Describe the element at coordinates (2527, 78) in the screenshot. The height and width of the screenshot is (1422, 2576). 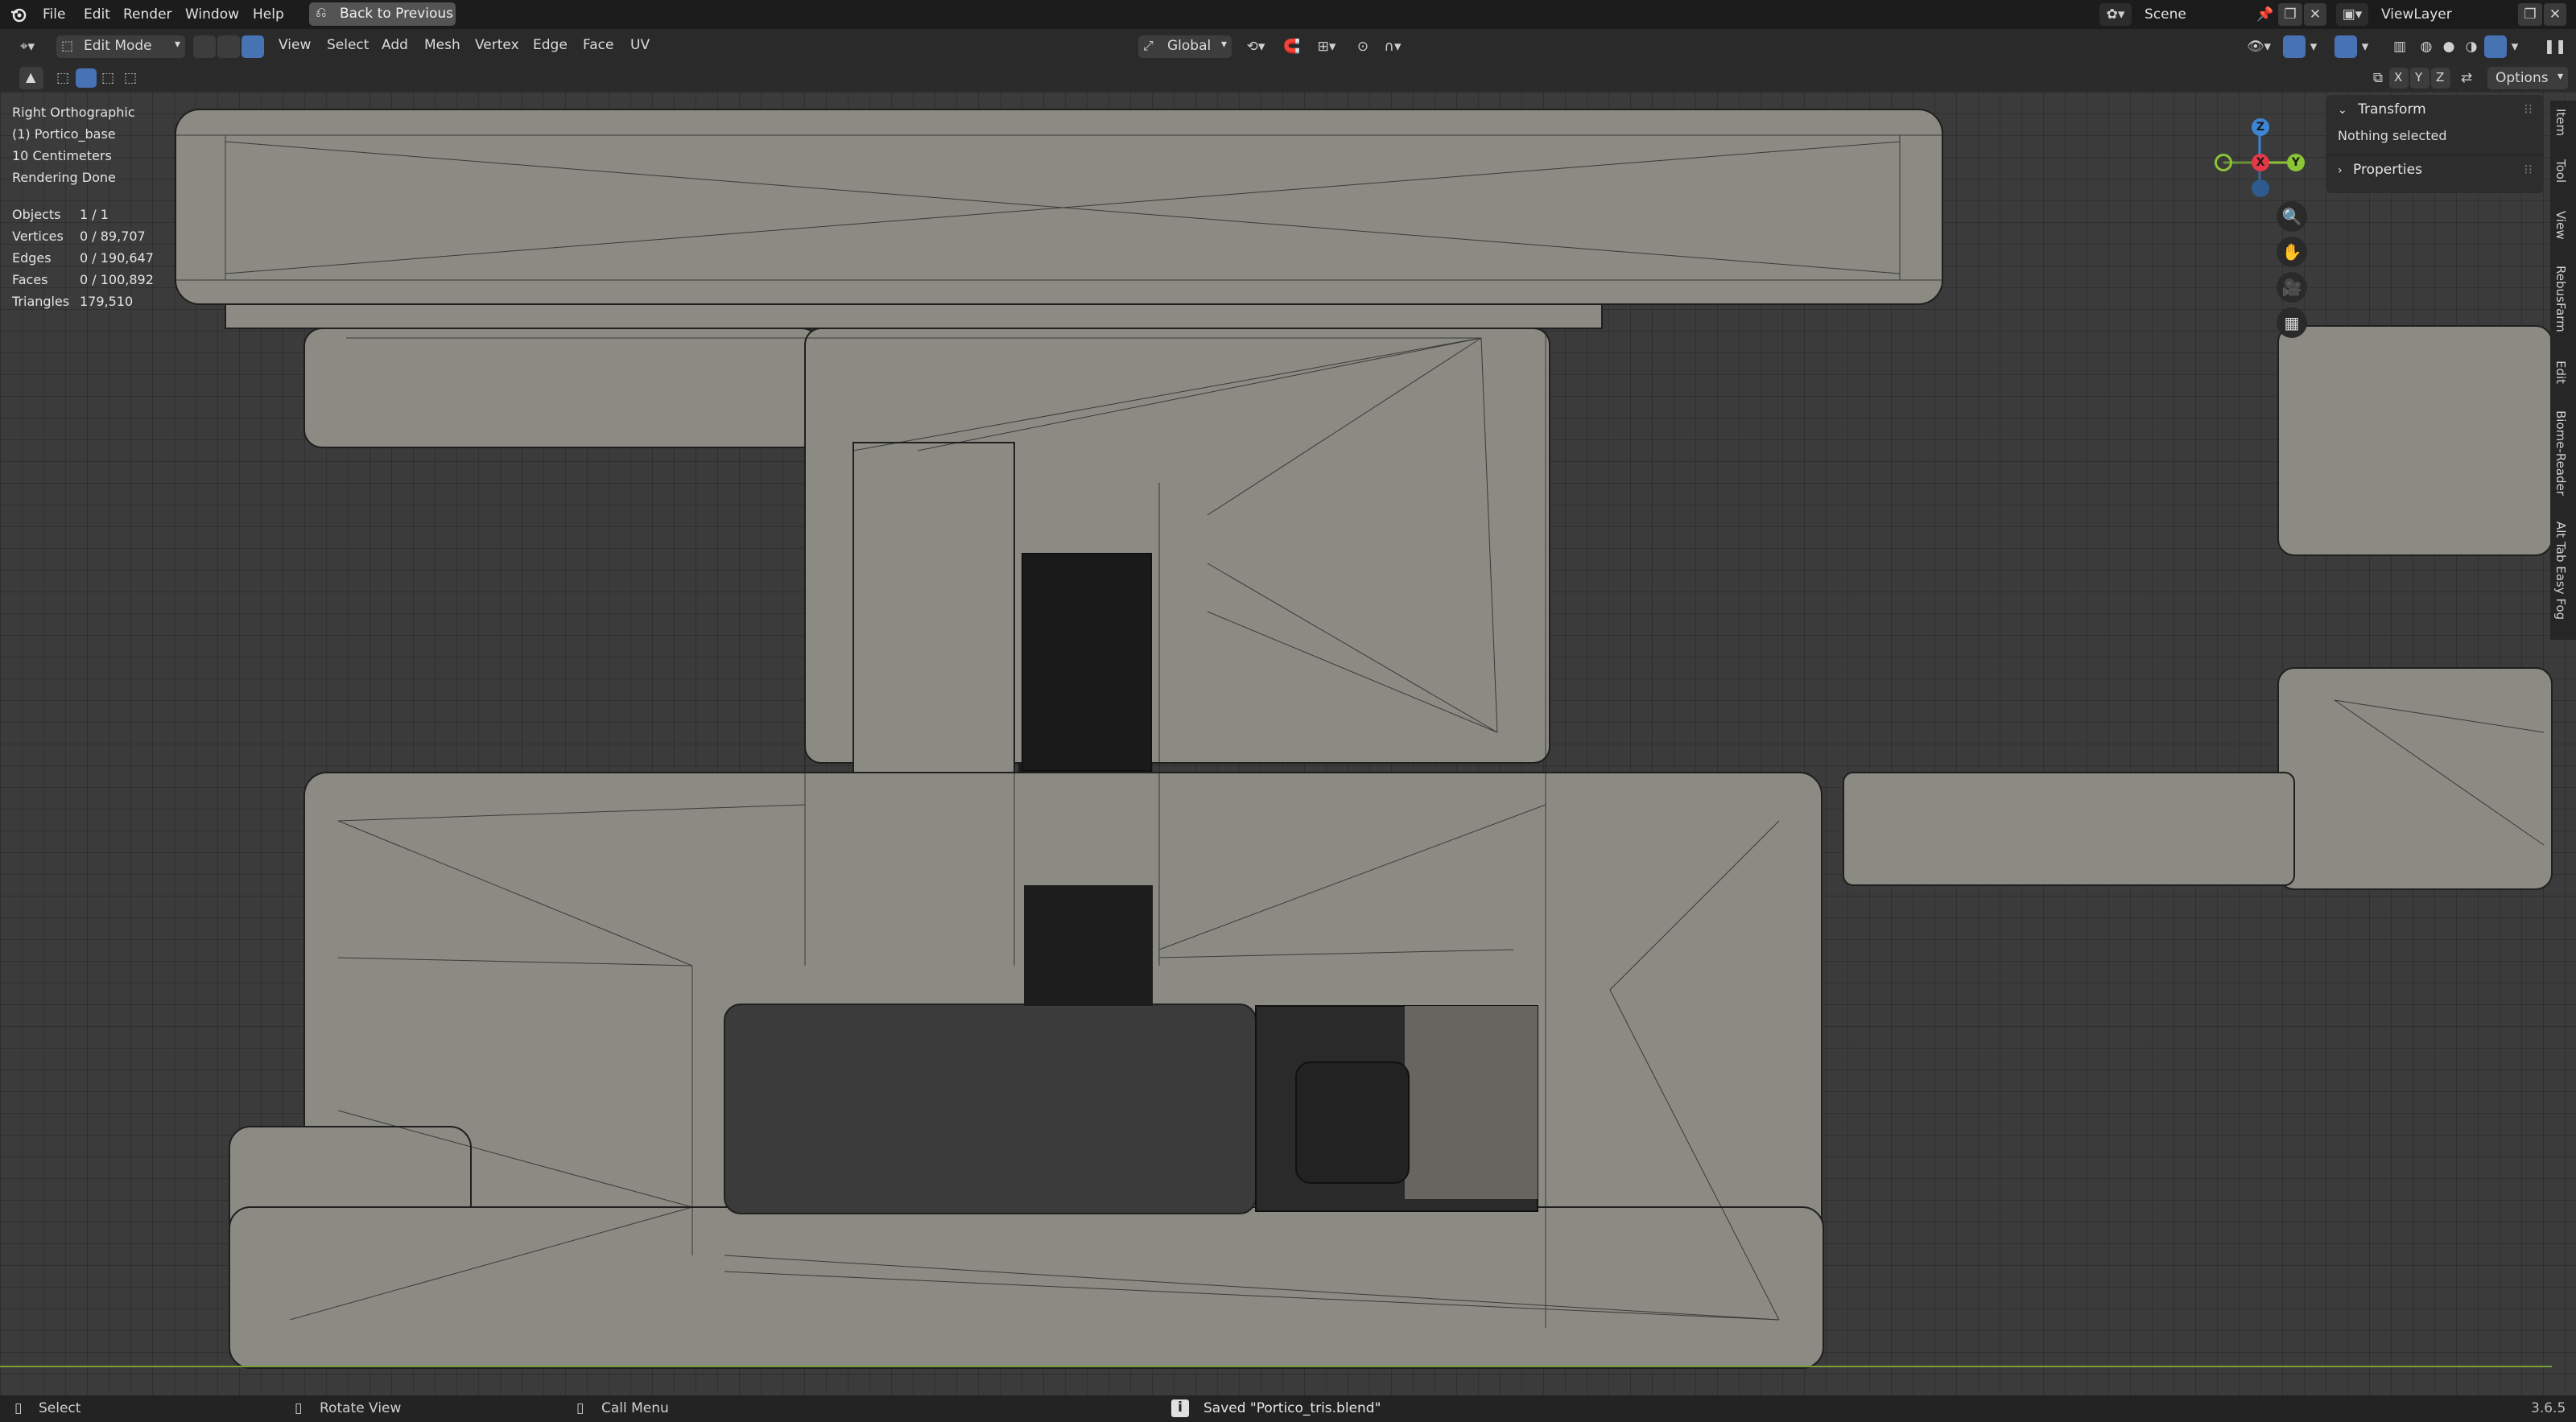
I see `options-dropdown: Options ▾` at that location.